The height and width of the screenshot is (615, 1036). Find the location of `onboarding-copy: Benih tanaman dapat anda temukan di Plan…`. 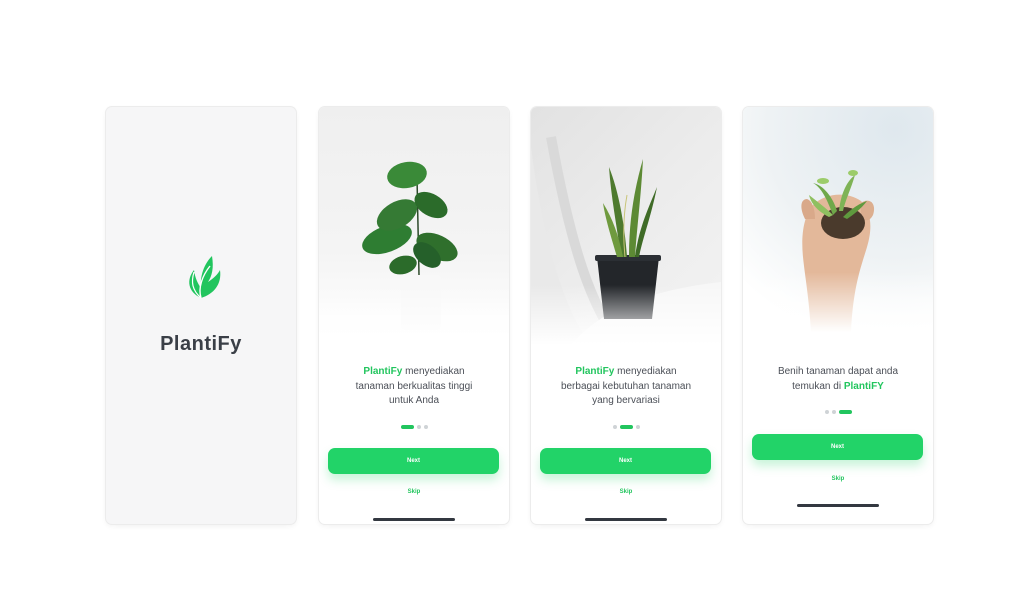

onboarding-copy: Benih tanaman dapat anda temukan di Plan… is located at coordinates (838, 379).